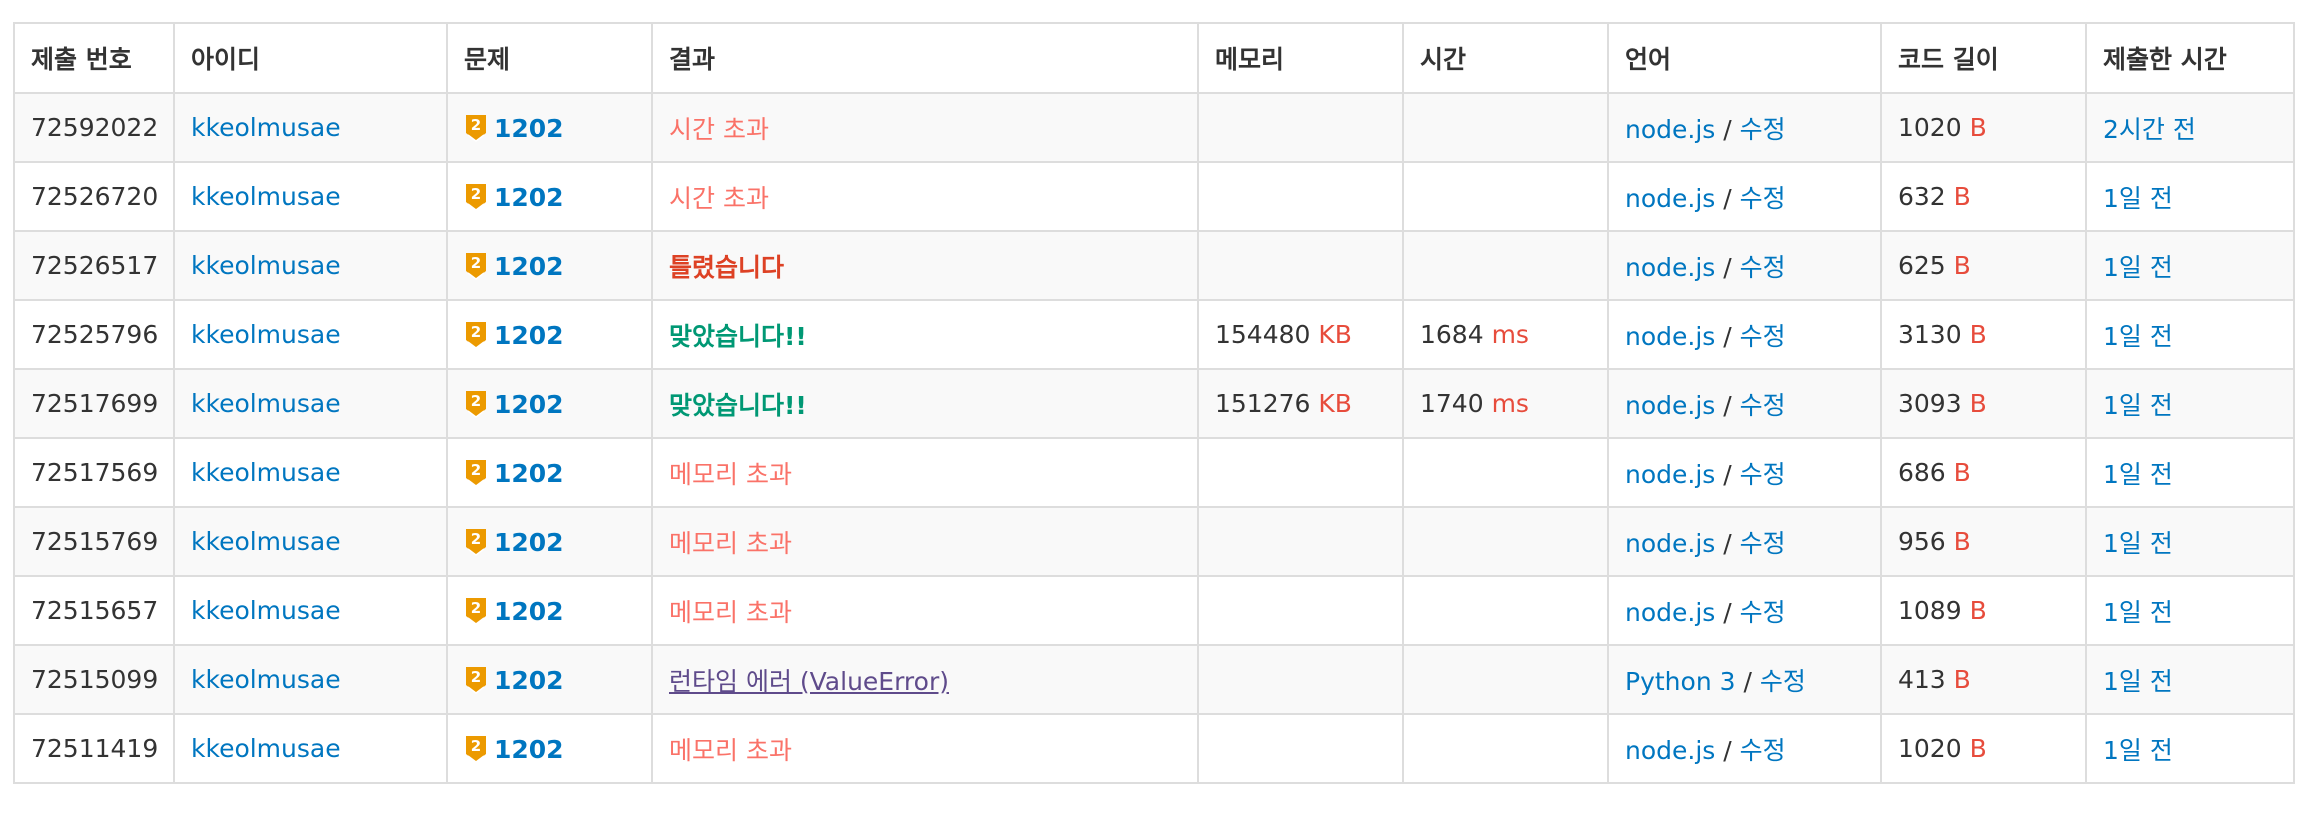 The width and height of the screenshot is (2306, 830). Describe the element at coordinates (1930, 610) in the screenshot. I see `code-length-value: 1089` at that location.